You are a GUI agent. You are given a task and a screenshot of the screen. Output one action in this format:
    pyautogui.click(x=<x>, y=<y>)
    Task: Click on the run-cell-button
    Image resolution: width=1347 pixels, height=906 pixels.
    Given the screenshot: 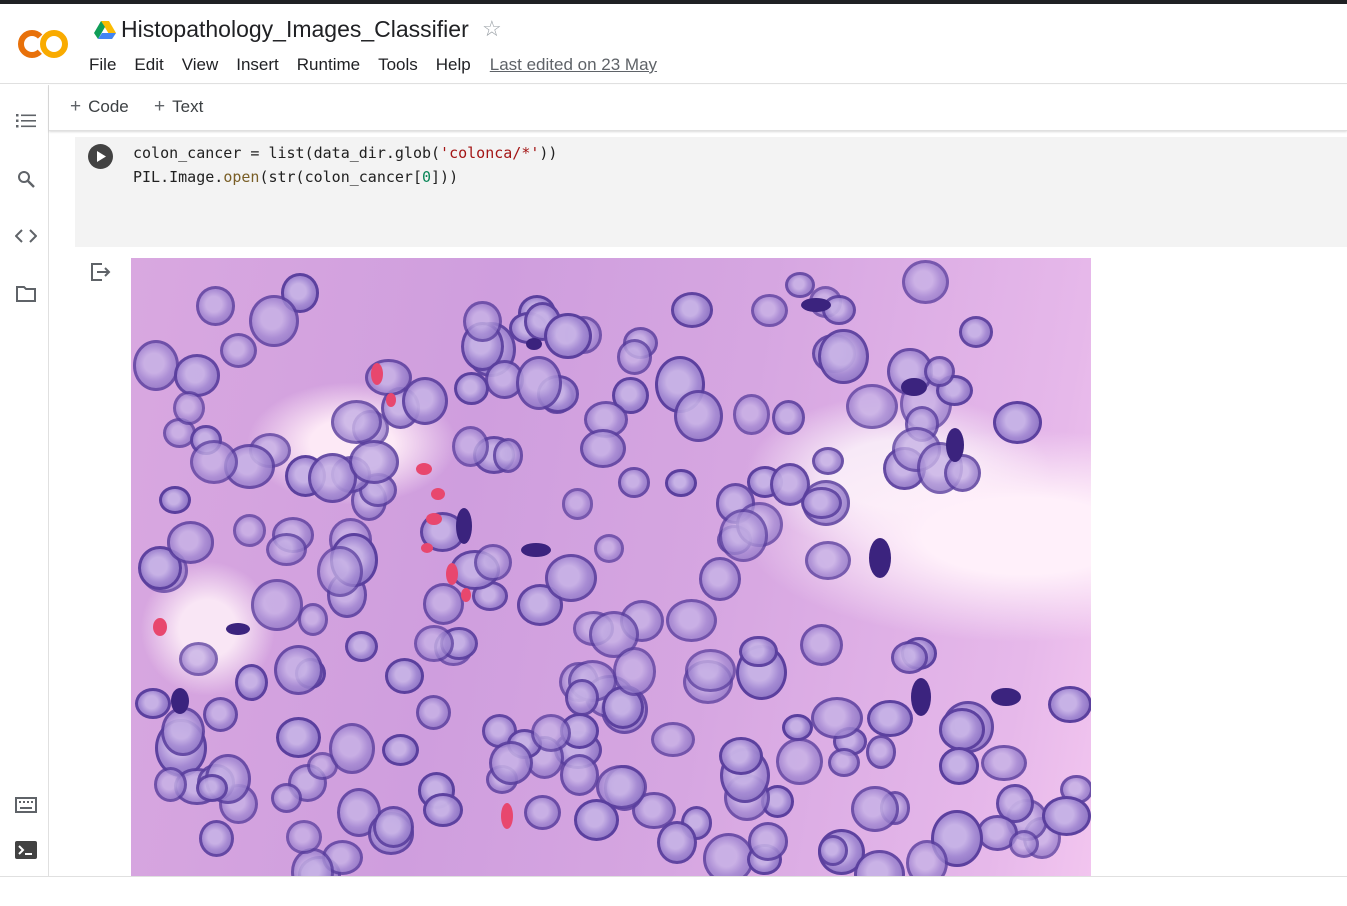 What is the action you would take?
    pyautogui.click(x=100, y=156)
    